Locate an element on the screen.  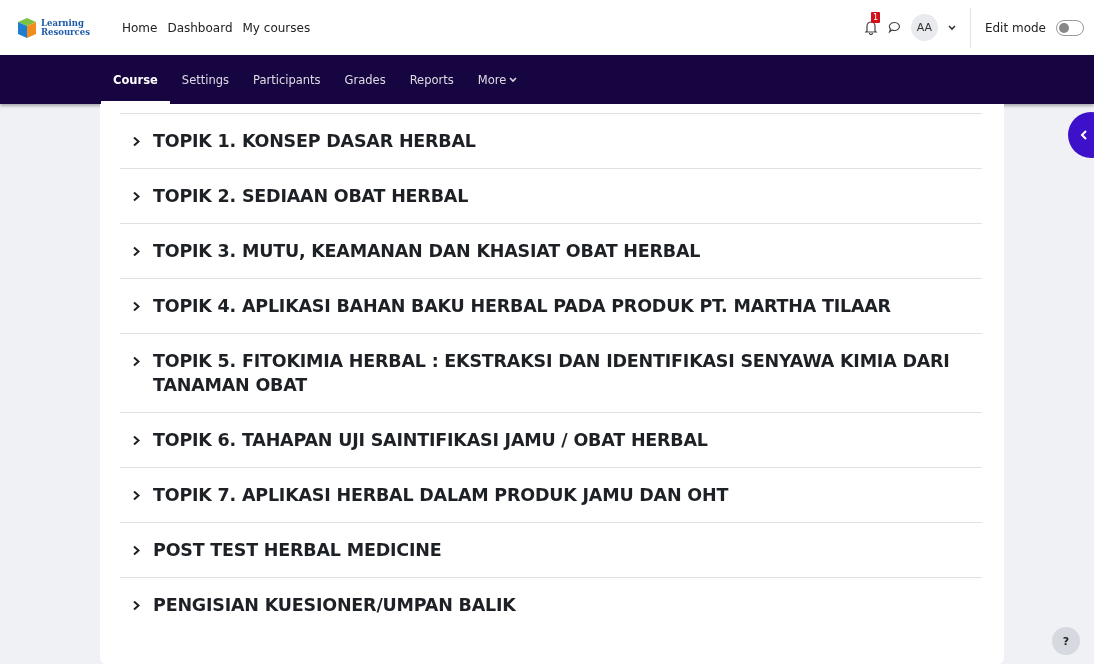
nav-link: My courses is located at coordinates (276, 27).